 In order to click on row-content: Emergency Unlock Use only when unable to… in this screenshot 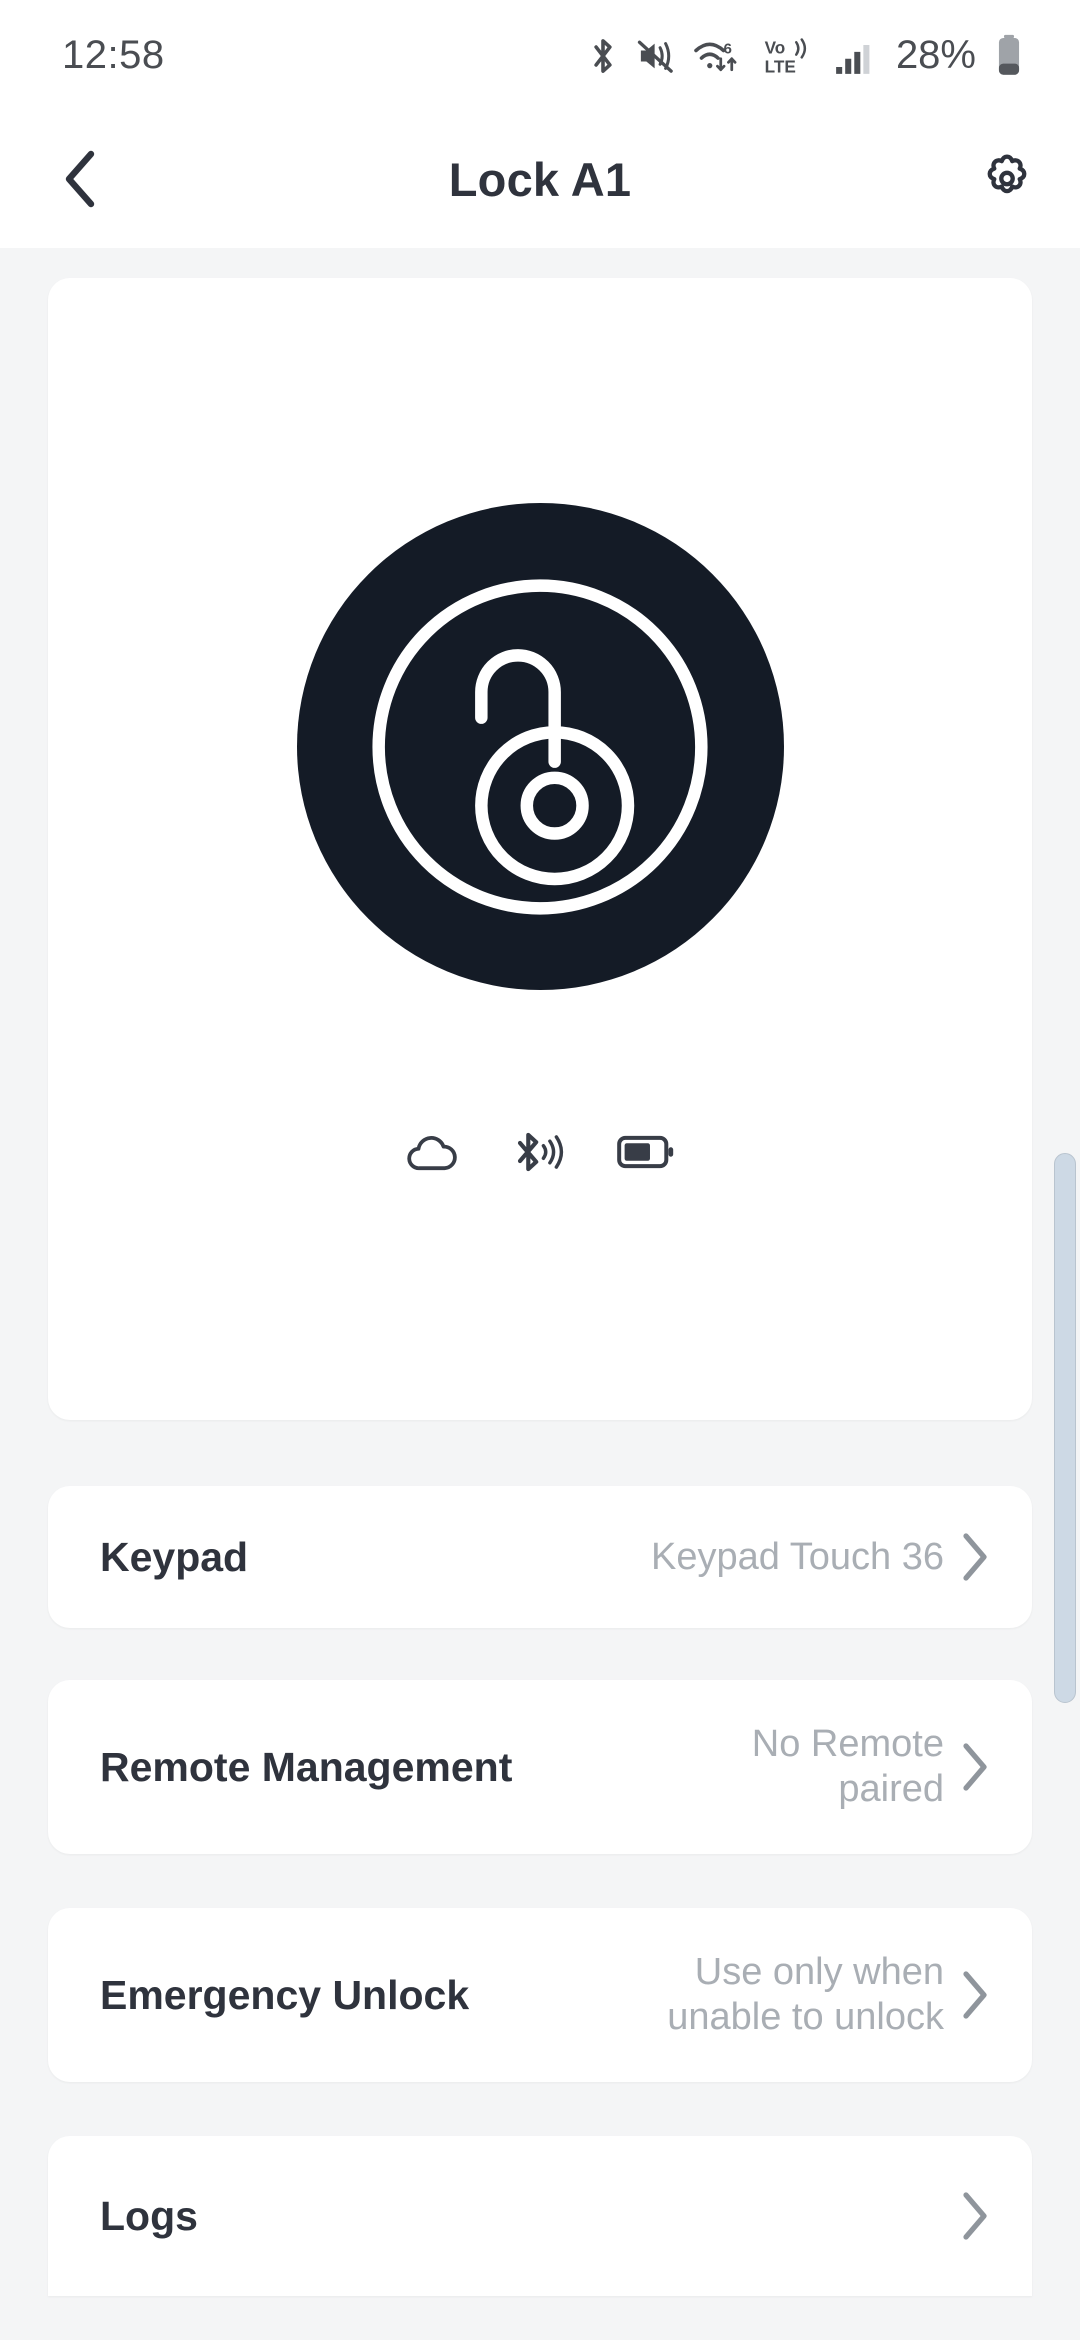, I will do `click(540, 1995)`.